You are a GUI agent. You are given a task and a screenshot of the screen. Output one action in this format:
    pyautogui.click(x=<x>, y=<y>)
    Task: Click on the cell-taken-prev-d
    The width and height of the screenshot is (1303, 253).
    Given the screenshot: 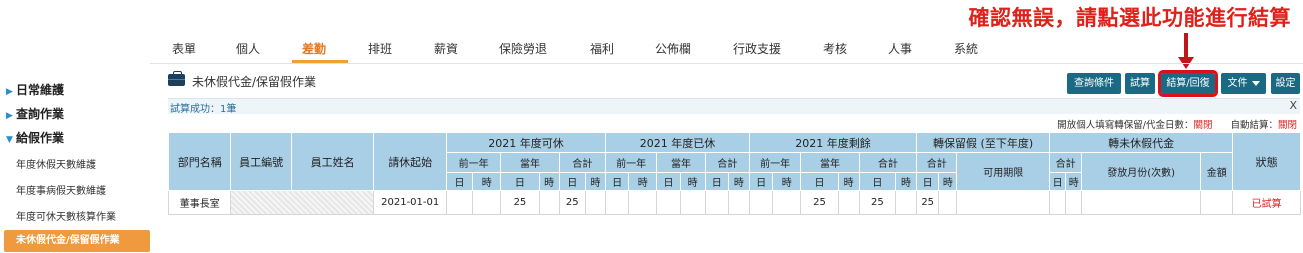 What is the action you would take?
    pyautogui.click(x=617, y=202)
    